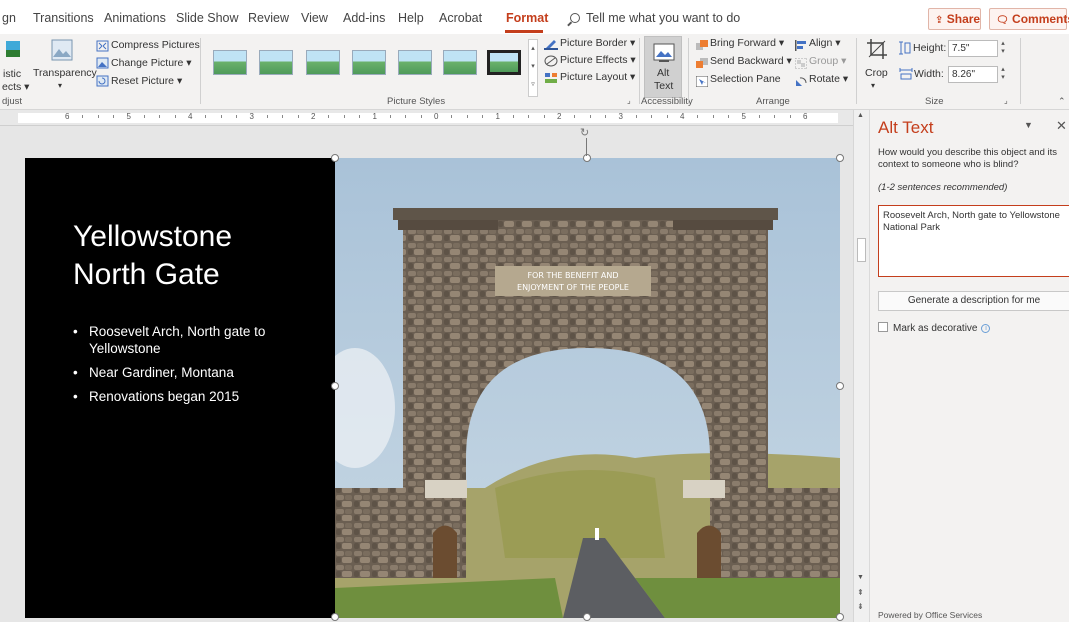  What do you see at coordinates (598, 60) in the screenshot?
I see `picture-effects-button: Picture Effects ▾` at bounding box center [598, 60].